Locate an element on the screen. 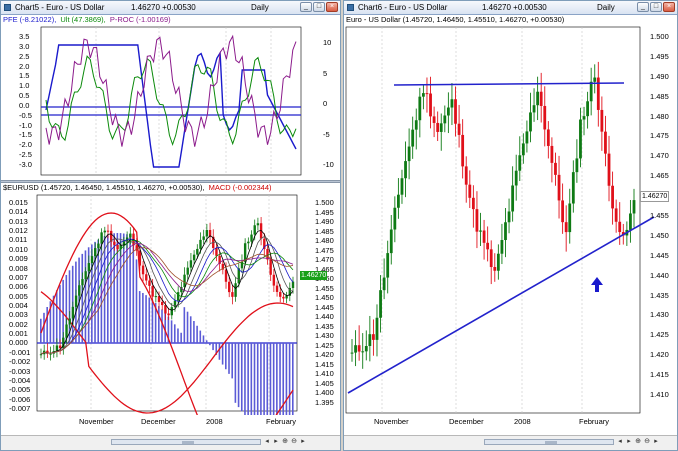 This screenshot has width=678, height=451. axis-tick-label: -0.006 is located at coordinates (20, 399).